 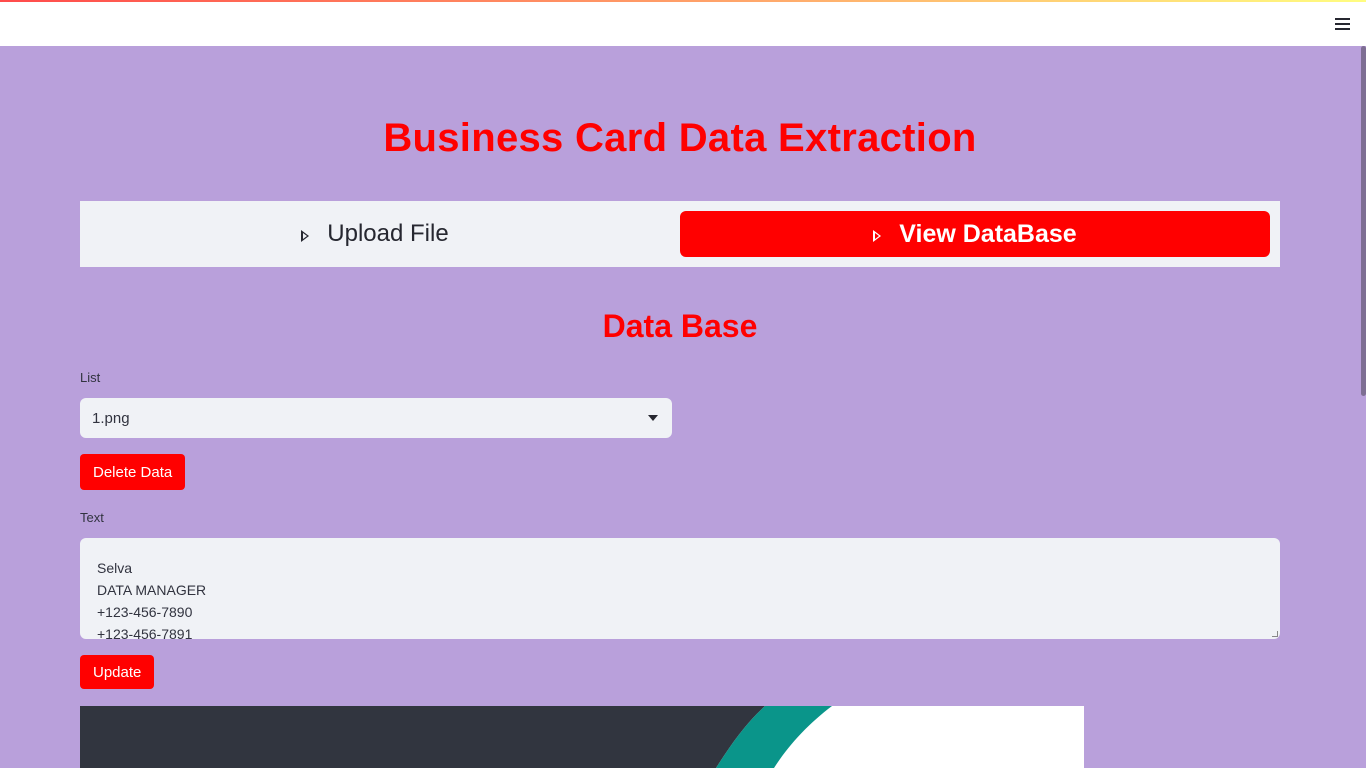 I want to click on hamburger-menu-icon, so click(x=1343, y=23).